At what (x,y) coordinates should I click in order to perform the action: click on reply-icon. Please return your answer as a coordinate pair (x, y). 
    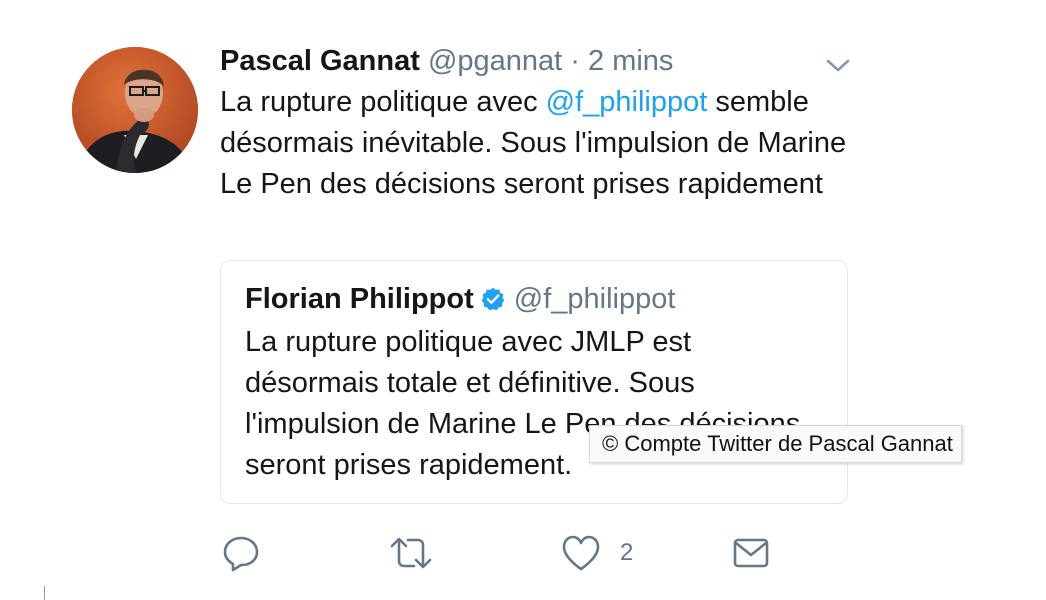
    Looking at the image, I should click on (241, 553).